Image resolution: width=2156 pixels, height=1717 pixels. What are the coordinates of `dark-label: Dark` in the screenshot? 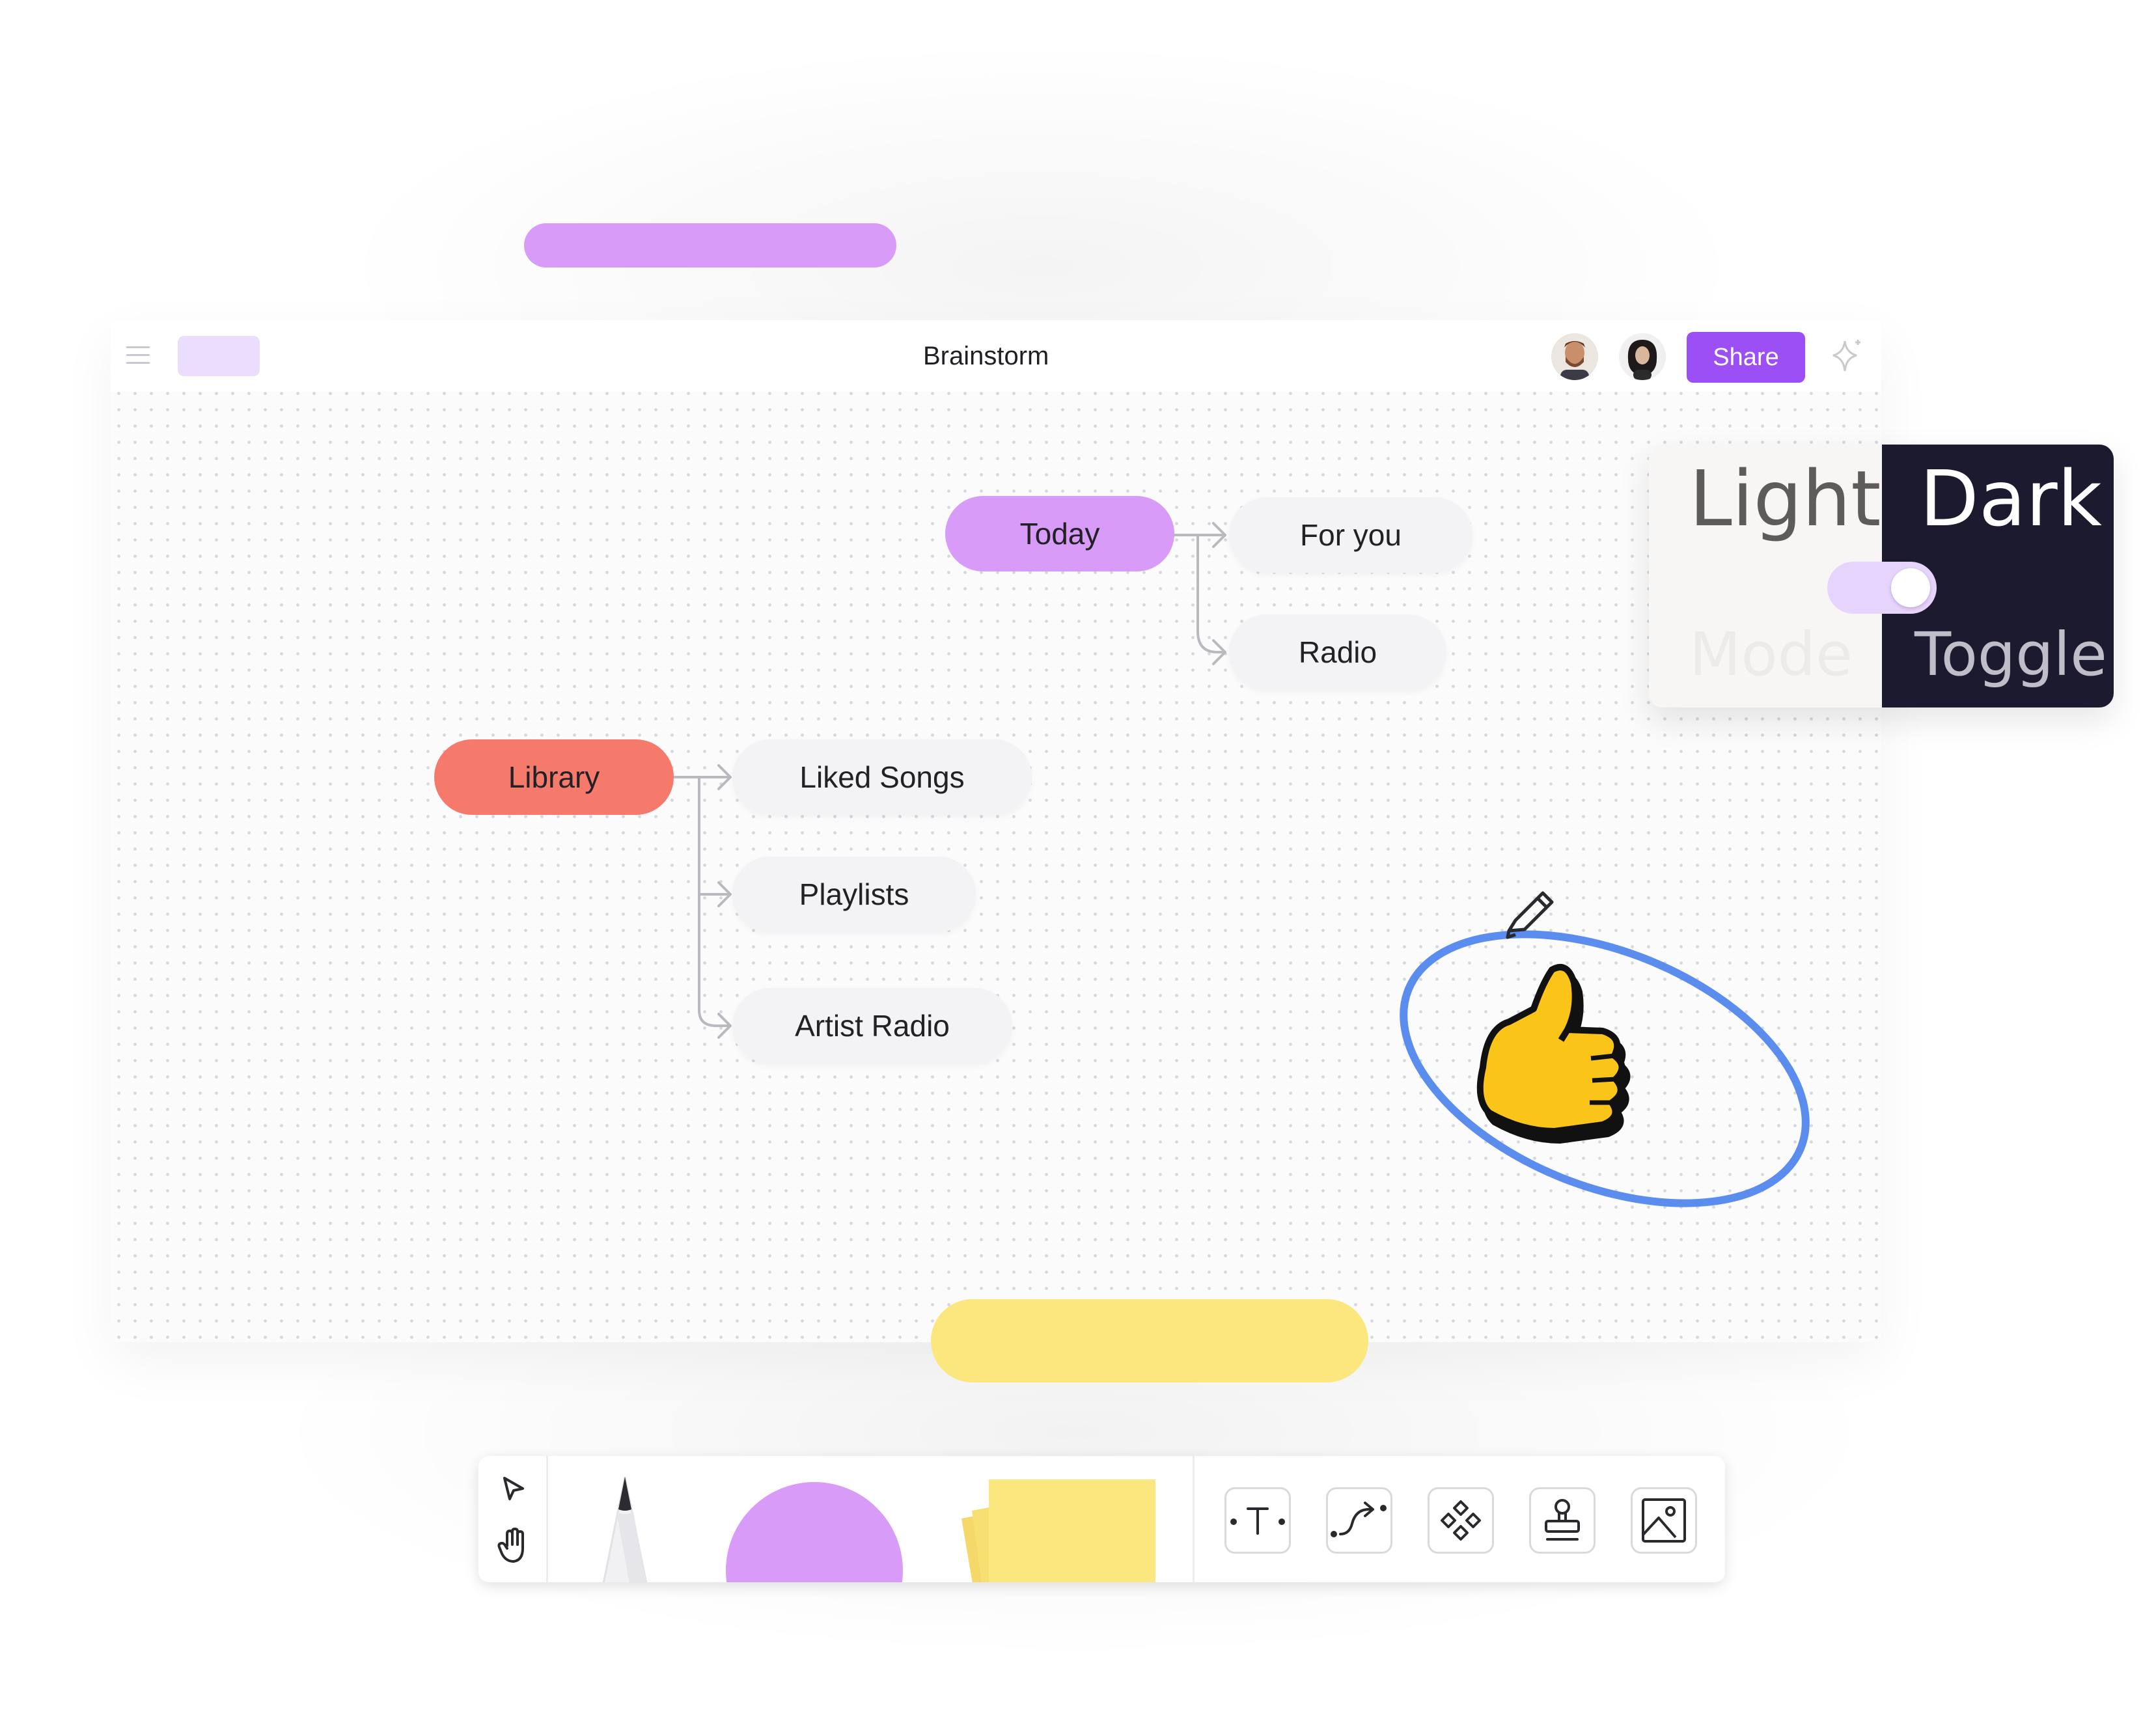 It's located at (2011, 498).